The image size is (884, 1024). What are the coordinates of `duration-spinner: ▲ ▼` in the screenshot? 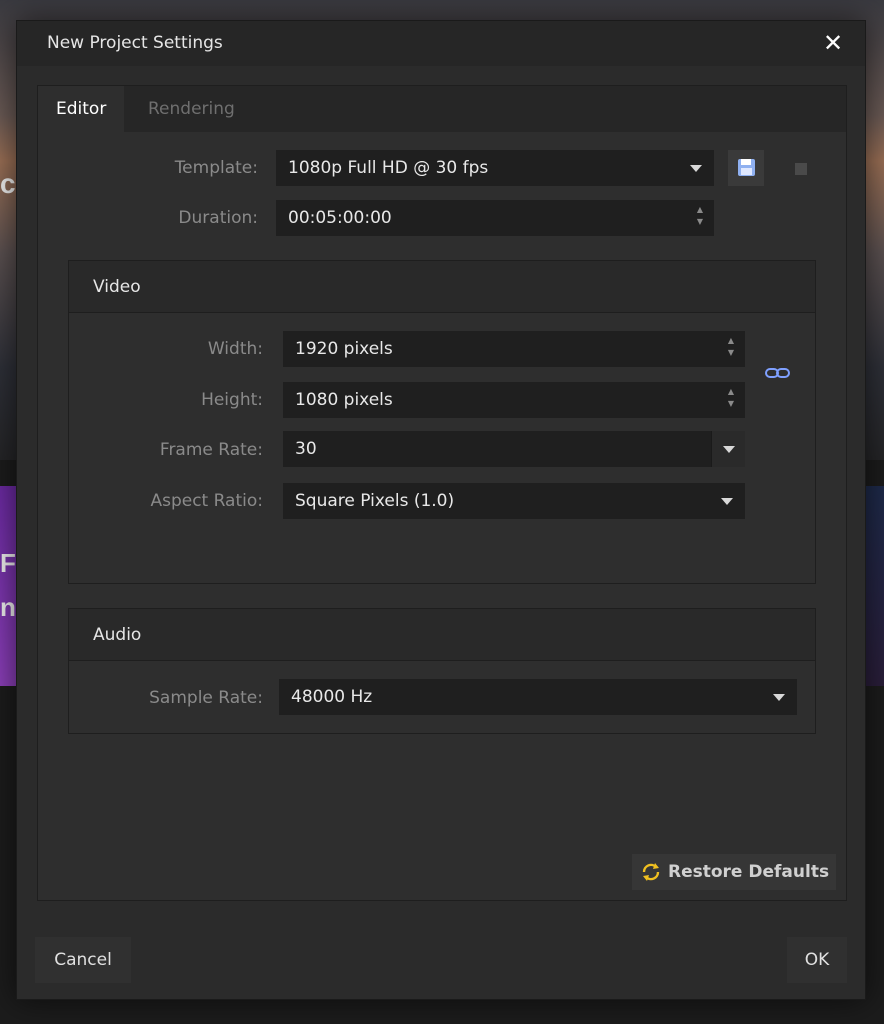 It's located at (700, 218).